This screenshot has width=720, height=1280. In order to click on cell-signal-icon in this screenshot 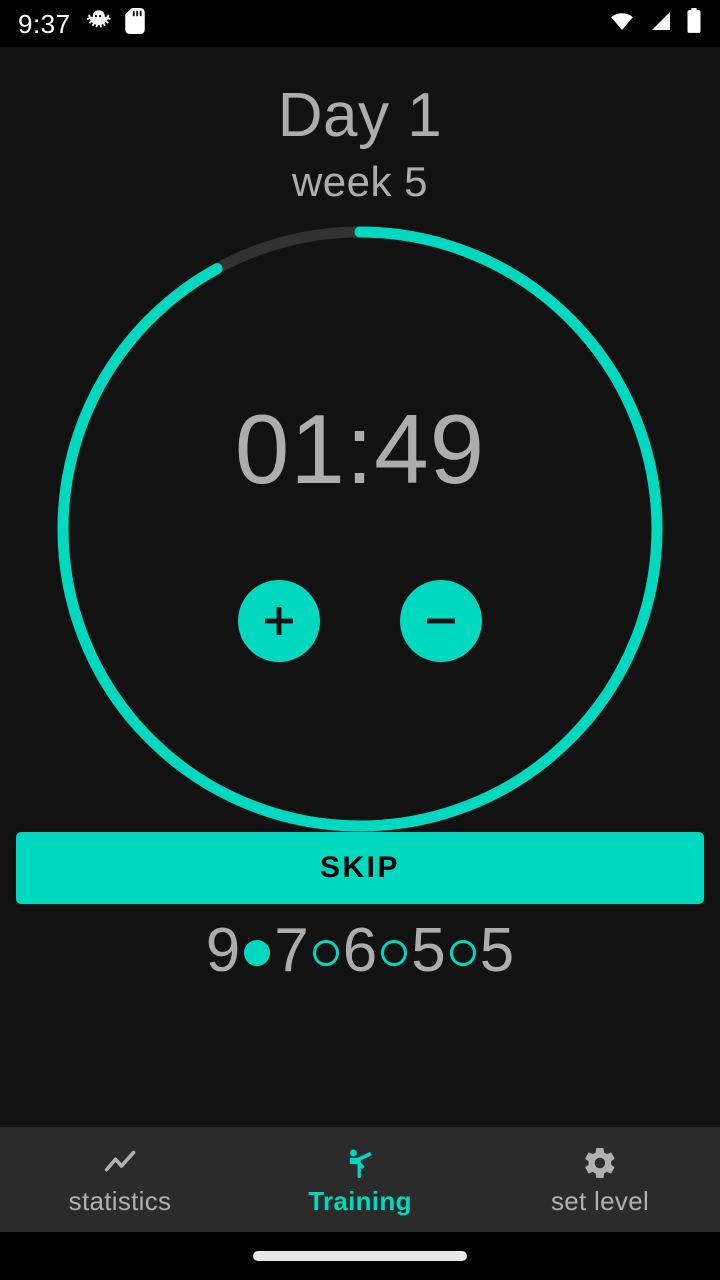, I will do `click(661, 23)`.